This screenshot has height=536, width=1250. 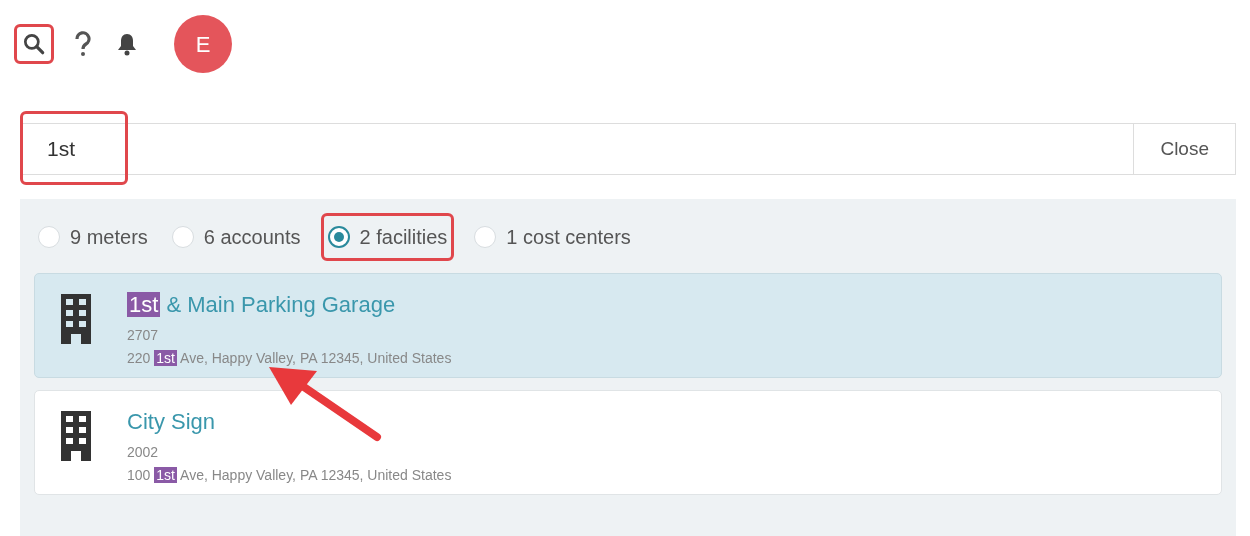 I want to click on filter-option: 9 meters, so click(x=93, y=237).